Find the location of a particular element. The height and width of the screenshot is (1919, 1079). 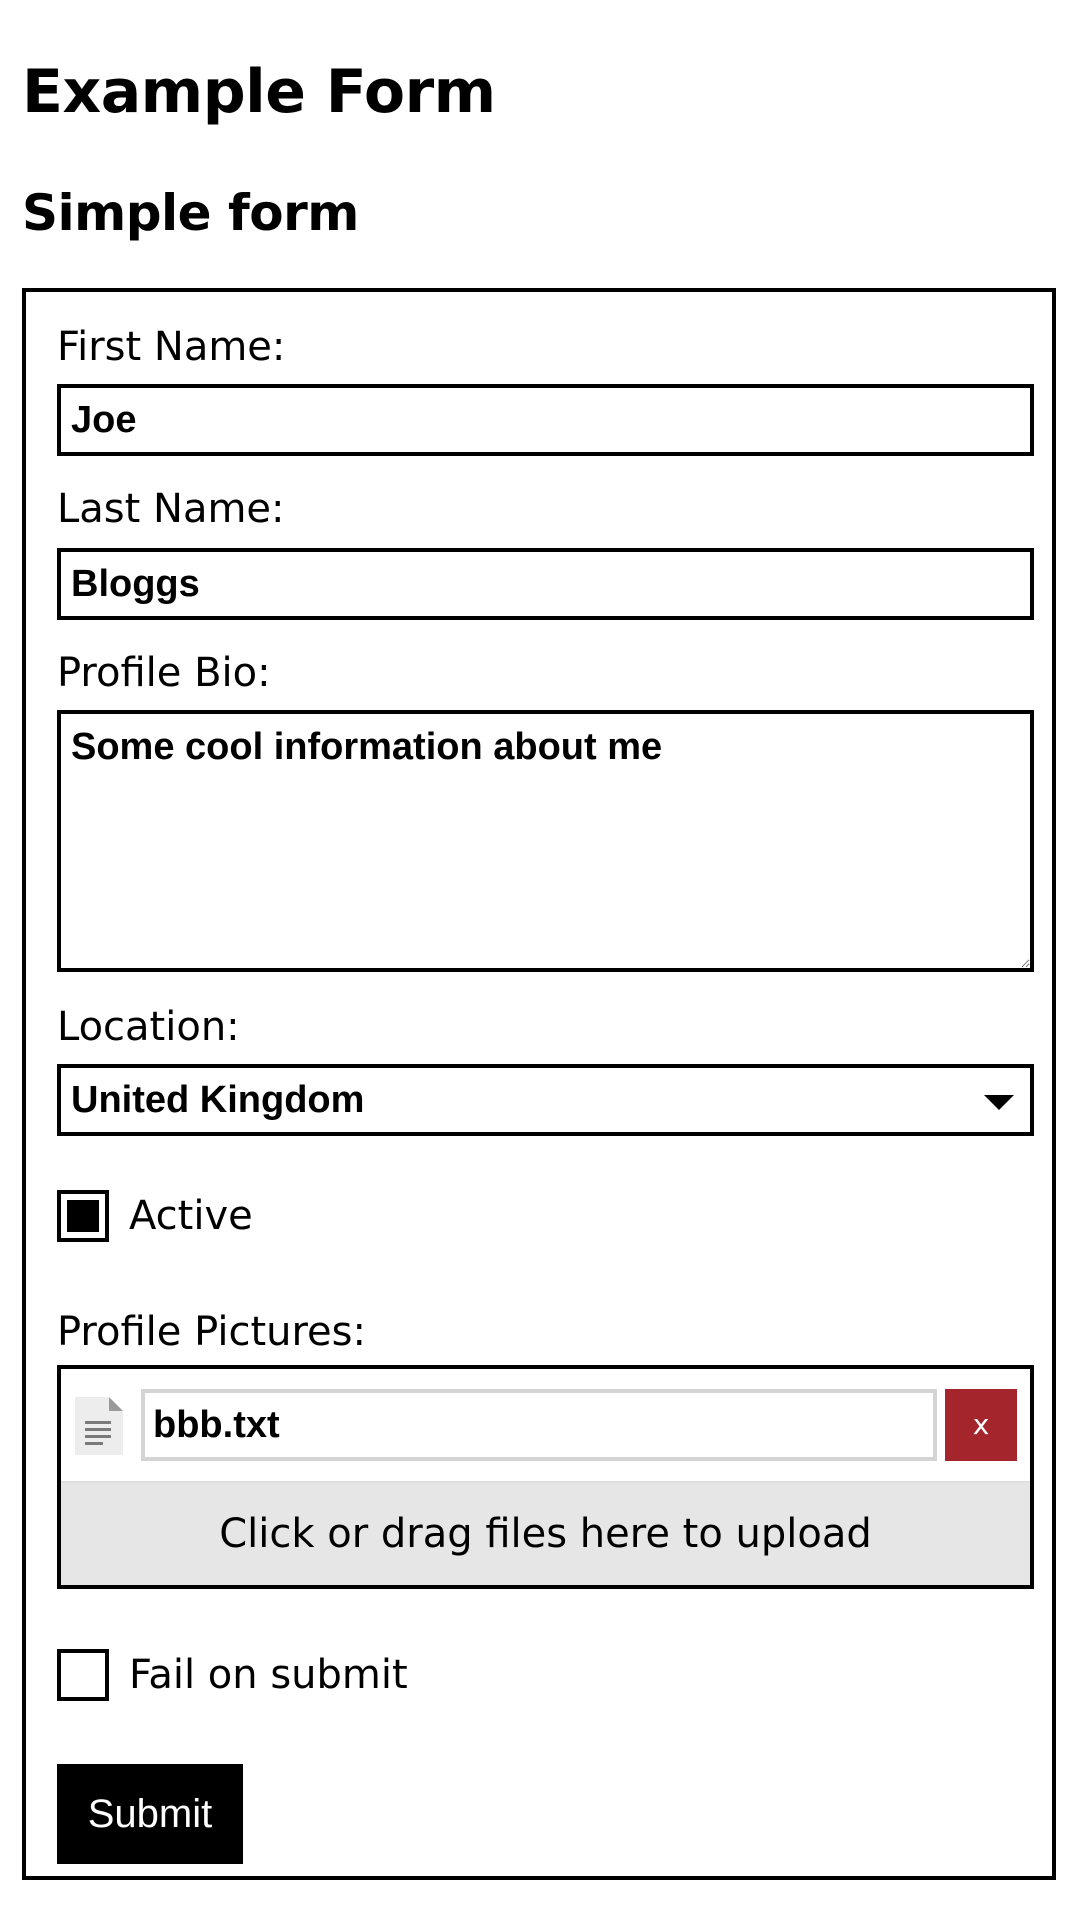

last-name-label: Last Name: is located at coordinates (171, 509).